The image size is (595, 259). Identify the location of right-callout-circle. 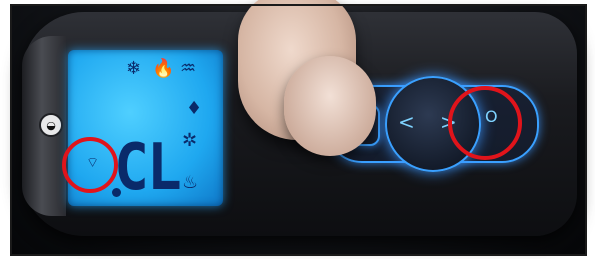
(485, 123).